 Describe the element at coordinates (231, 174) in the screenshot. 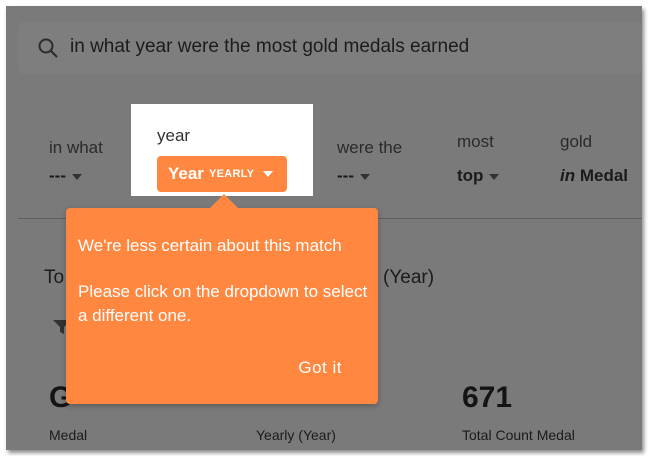

I see `year-dropdown-badge: YEARLY` at that location.